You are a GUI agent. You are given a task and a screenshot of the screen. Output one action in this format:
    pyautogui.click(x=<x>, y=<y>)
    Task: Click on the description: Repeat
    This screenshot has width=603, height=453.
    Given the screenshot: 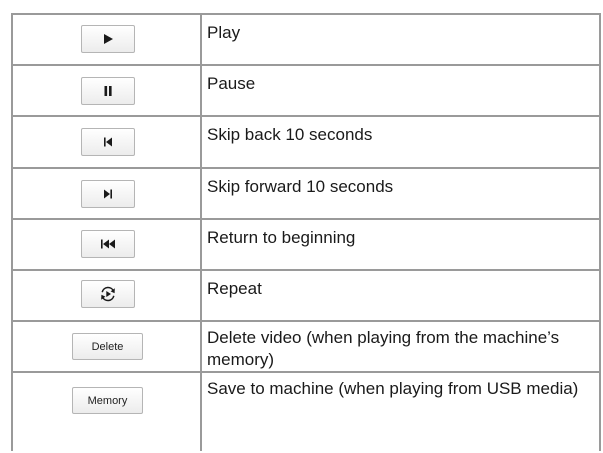 What is the action you would take?
    pyautogui.click(x=234, y=288)
    